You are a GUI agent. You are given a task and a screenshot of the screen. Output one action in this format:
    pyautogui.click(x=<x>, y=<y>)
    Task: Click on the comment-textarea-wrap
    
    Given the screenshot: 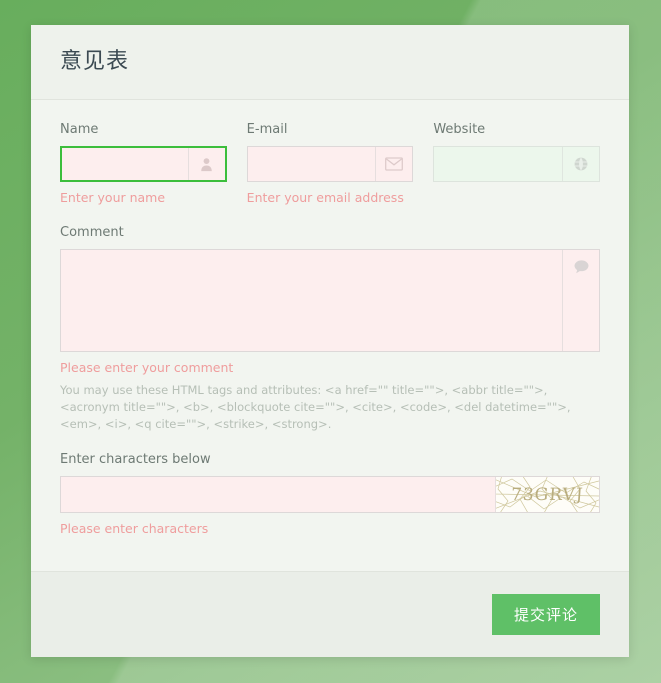 What is the action you would take?
    pyautogui.click(x=330, y=300)
    